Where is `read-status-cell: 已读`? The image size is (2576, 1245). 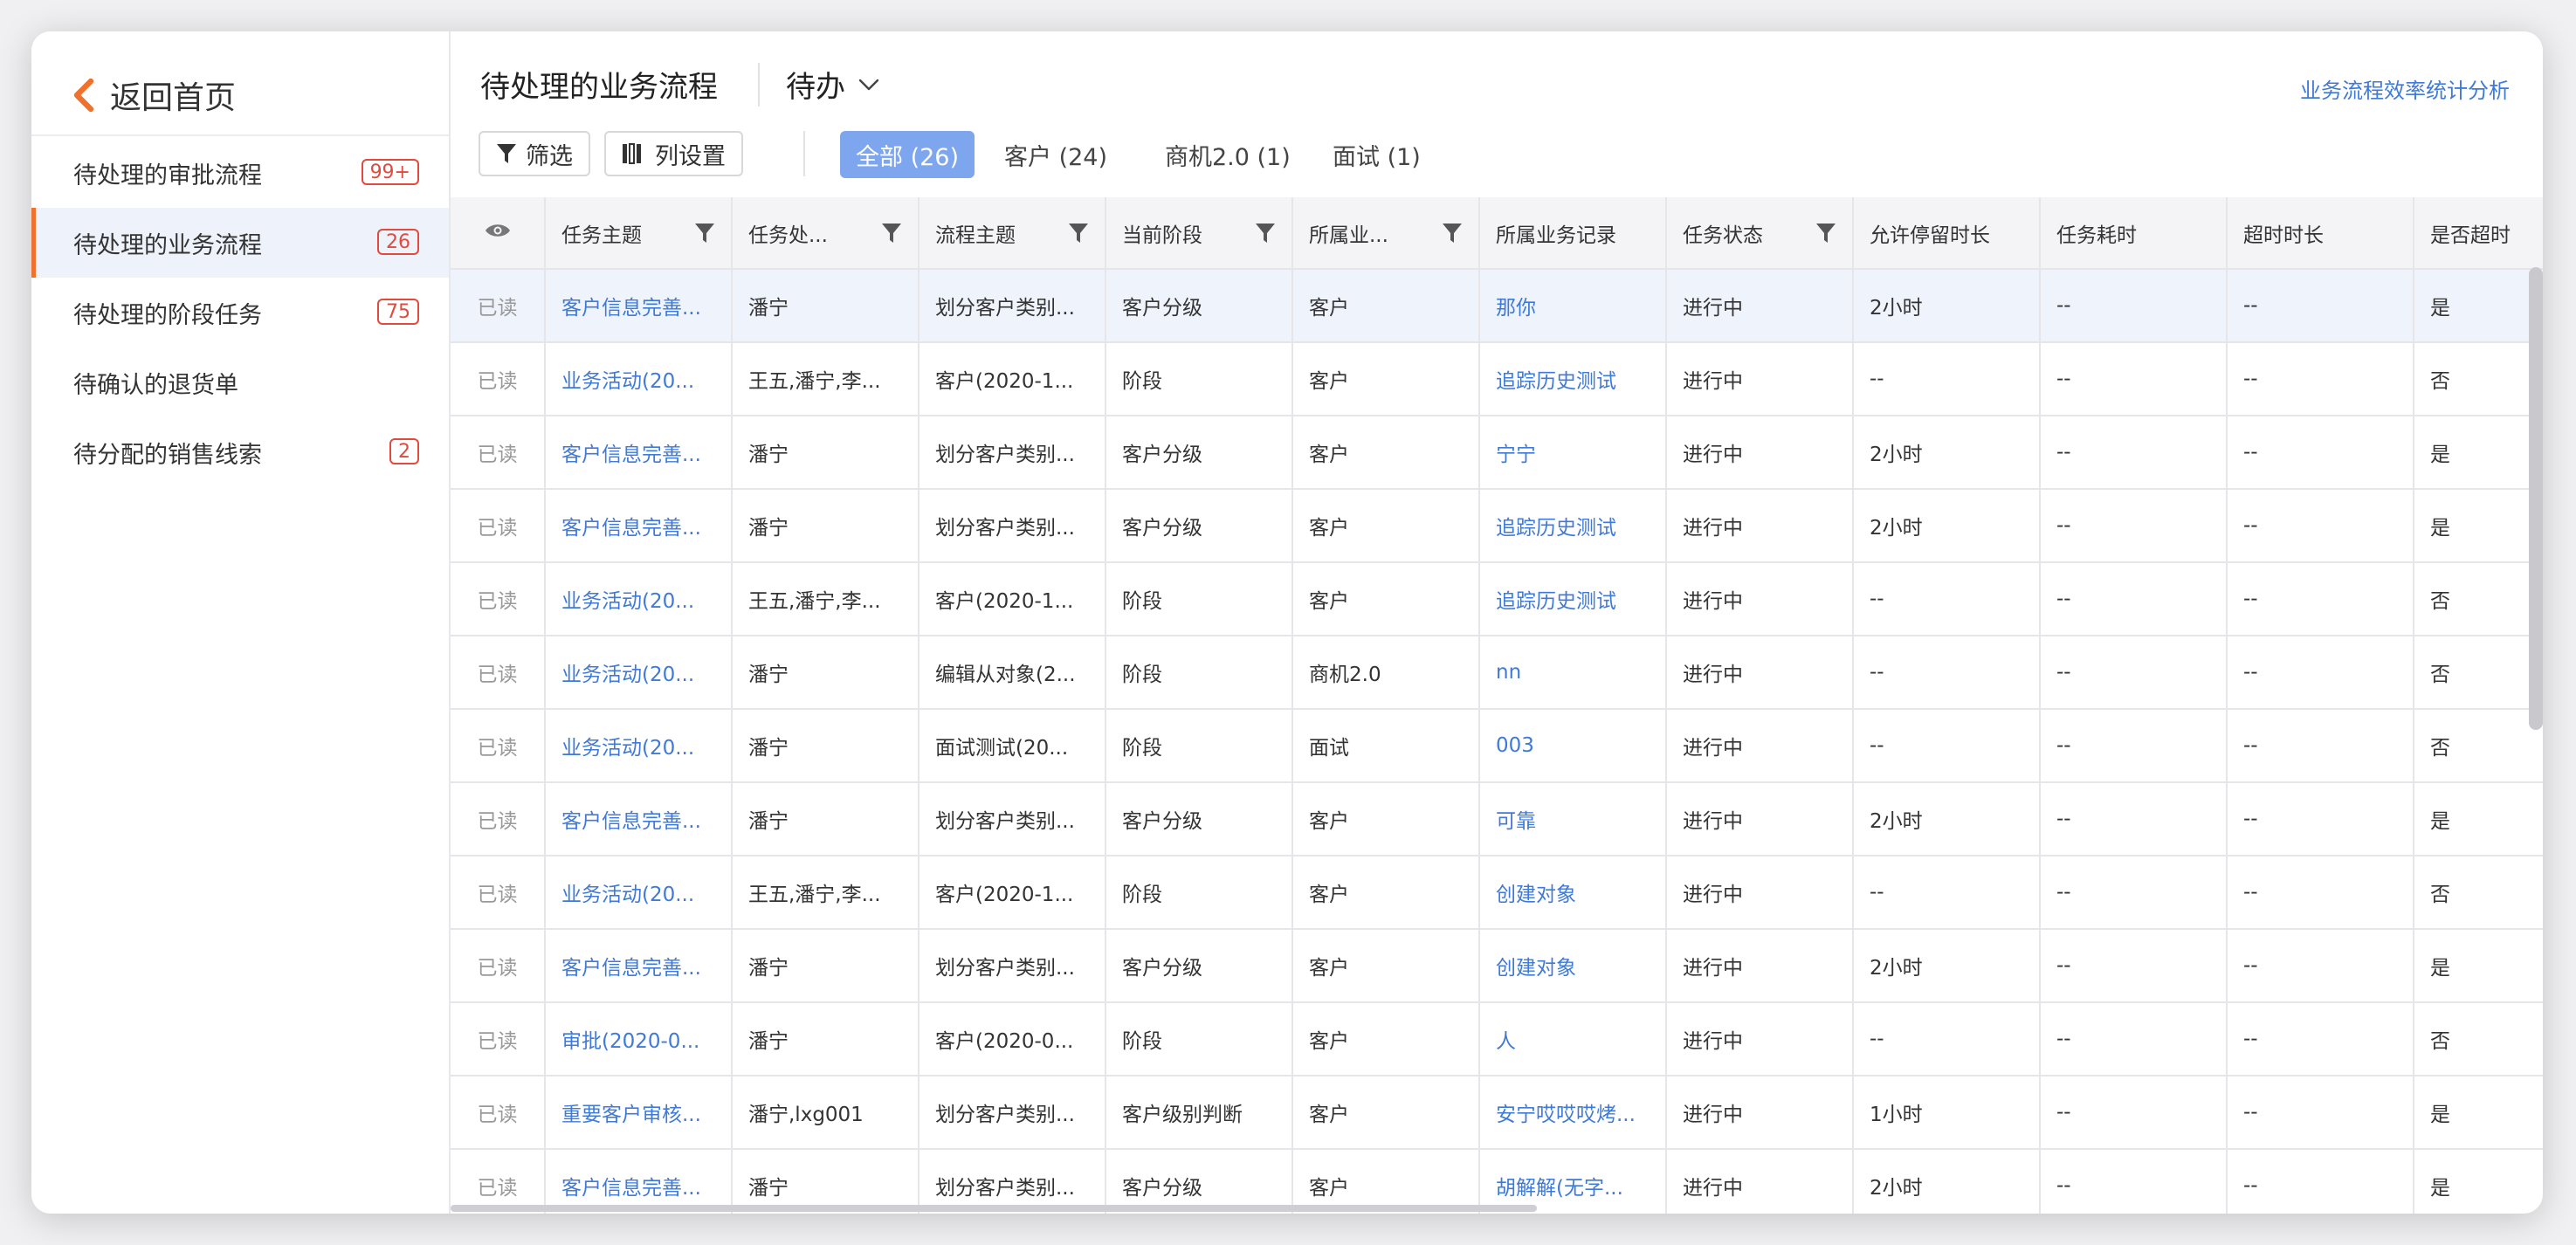
read-status-cell: 已读 is located at coordinates (498, 673).